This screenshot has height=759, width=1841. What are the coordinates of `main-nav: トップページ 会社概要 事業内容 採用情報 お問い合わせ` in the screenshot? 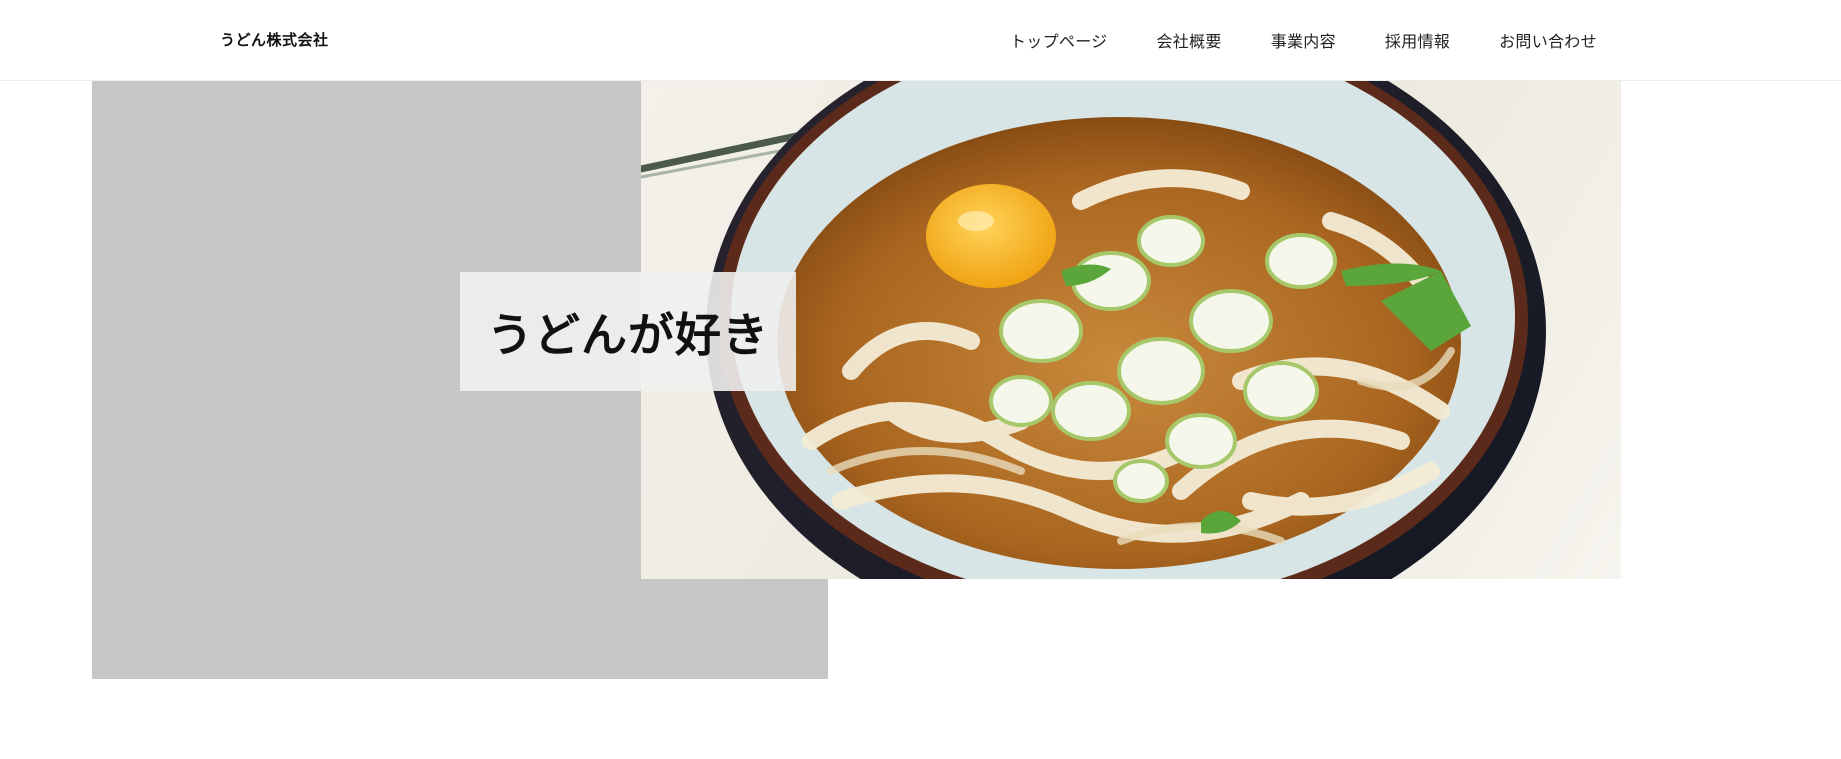 It's located at (1303, 40).